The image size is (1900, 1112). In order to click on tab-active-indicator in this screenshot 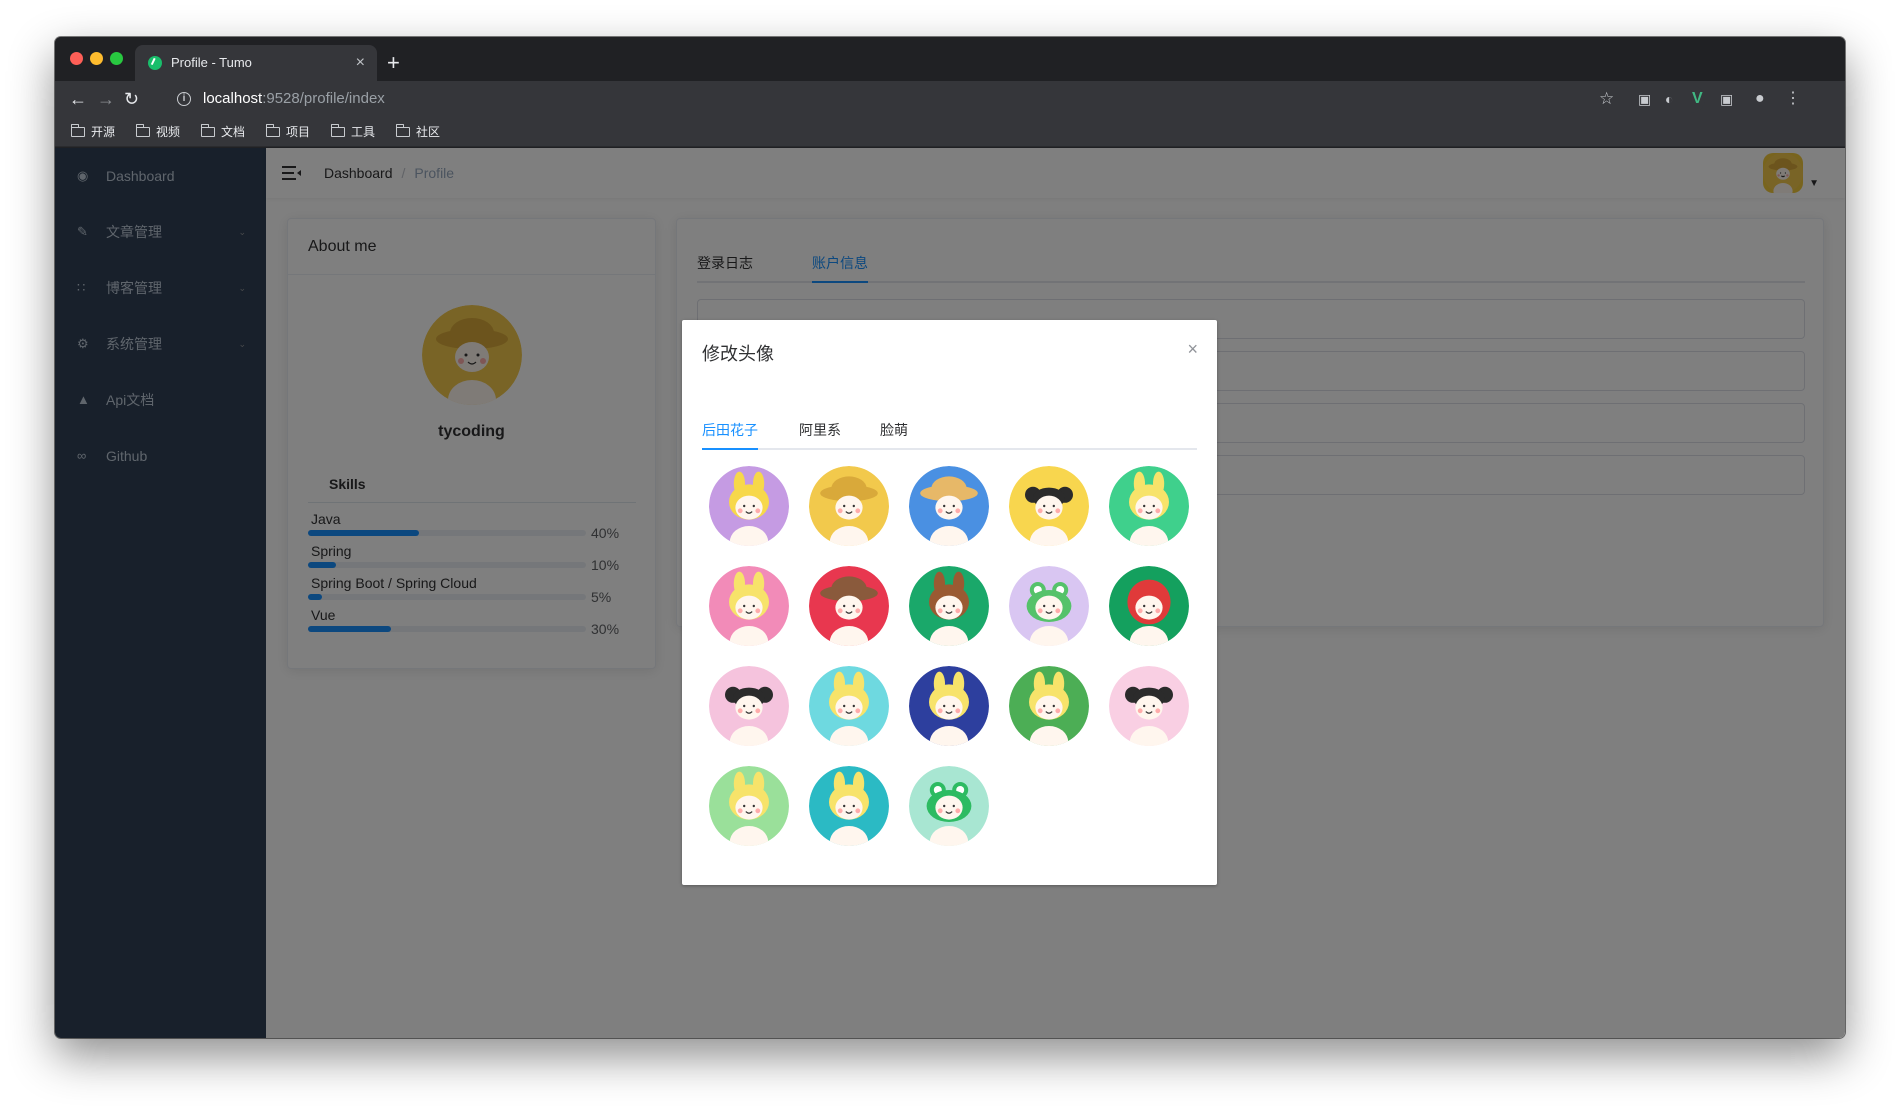, I will do `click(730, 449)`.